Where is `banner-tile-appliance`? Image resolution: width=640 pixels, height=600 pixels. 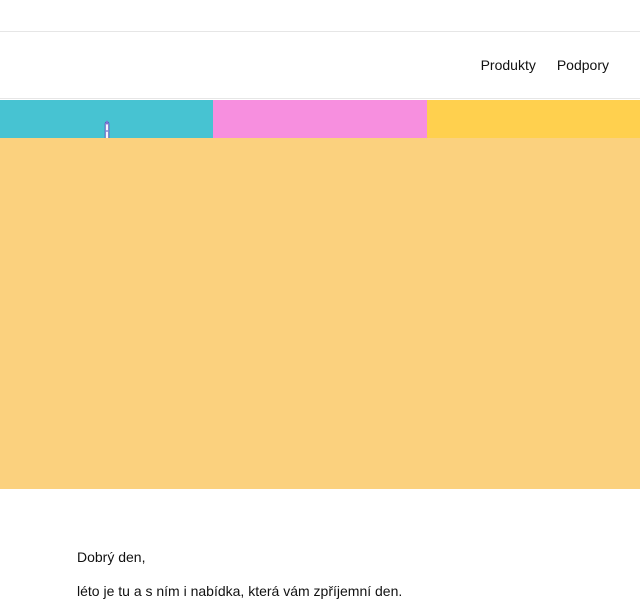 banner-tile-appliance is located at coordinates (320, 119).